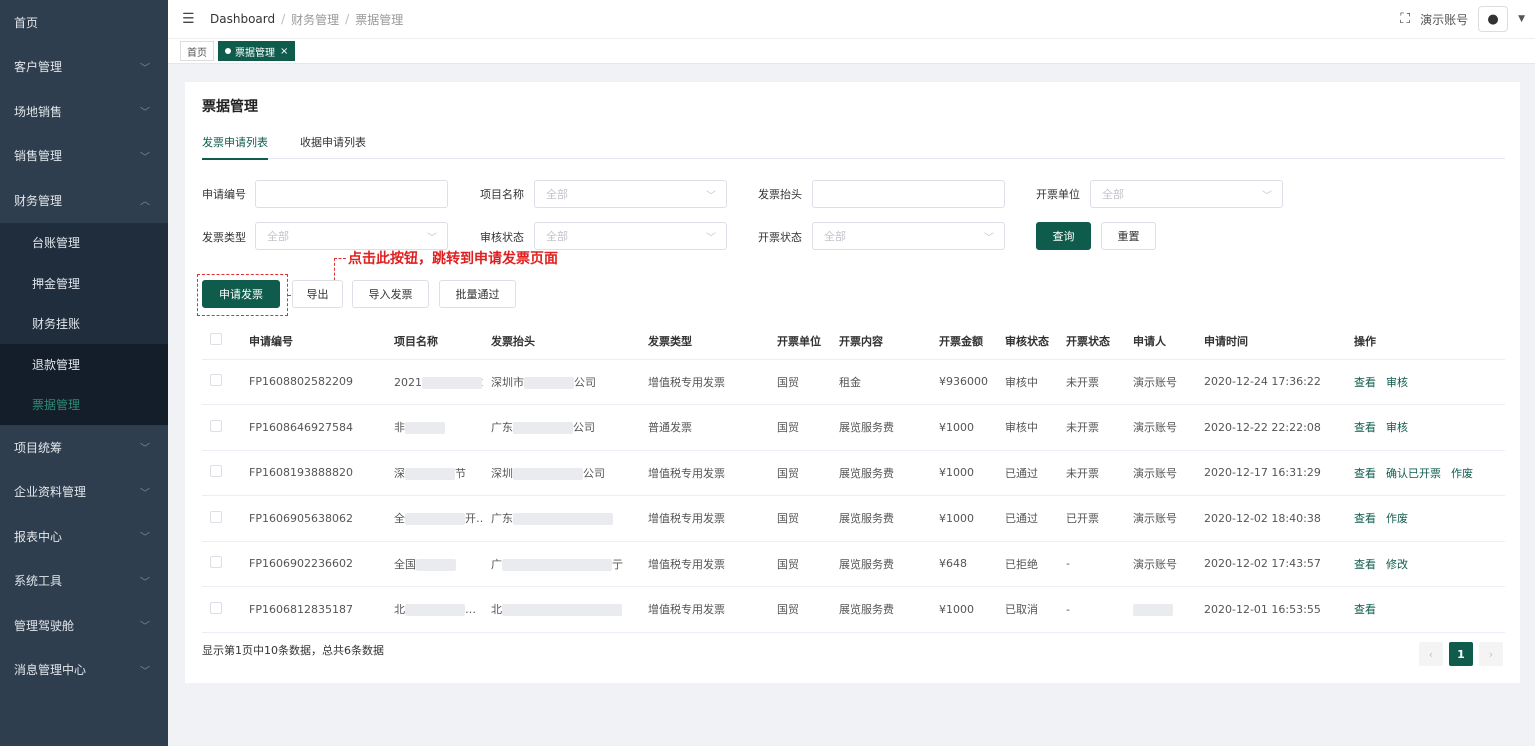  Describe the element at coordinates (881, 564) in the screenshot. I see `cell-content: 展览服务费` at that location.